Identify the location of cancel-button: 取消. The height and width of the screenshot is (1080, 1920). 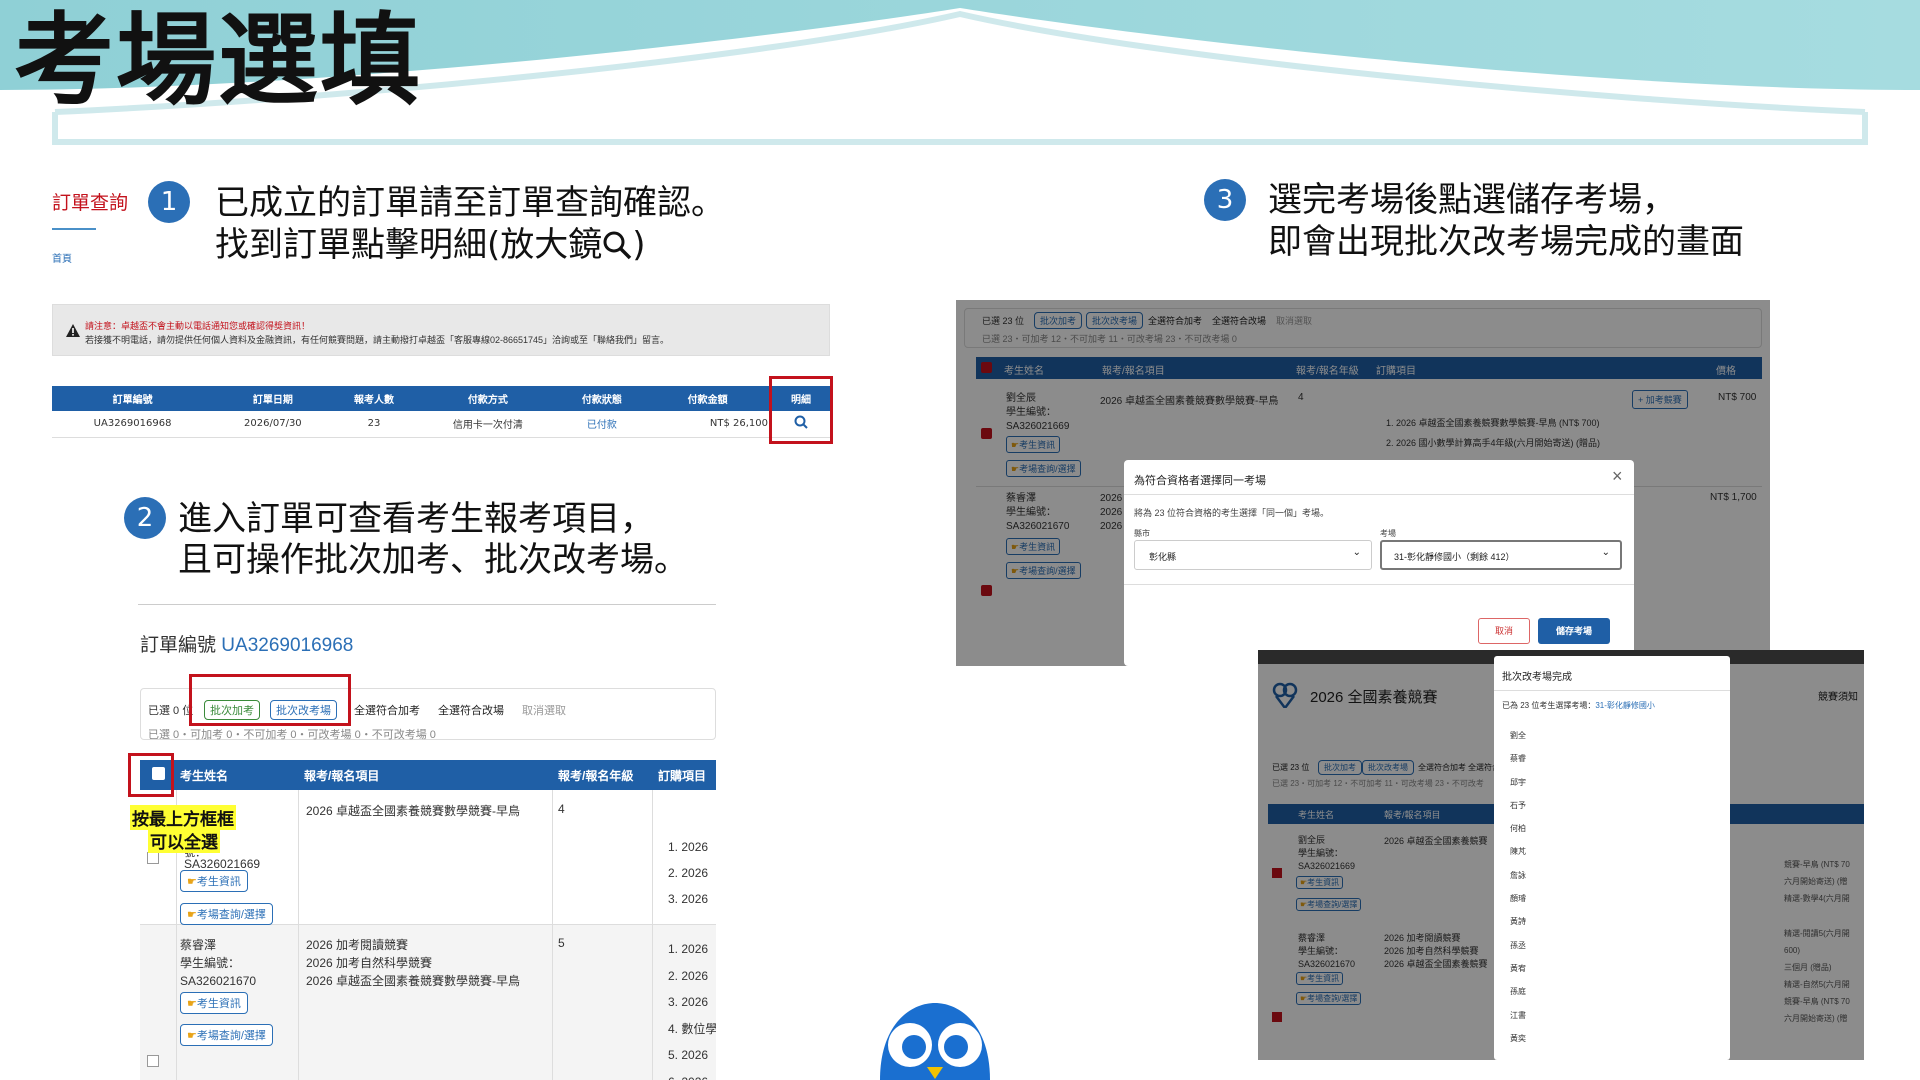
(1504, 631).